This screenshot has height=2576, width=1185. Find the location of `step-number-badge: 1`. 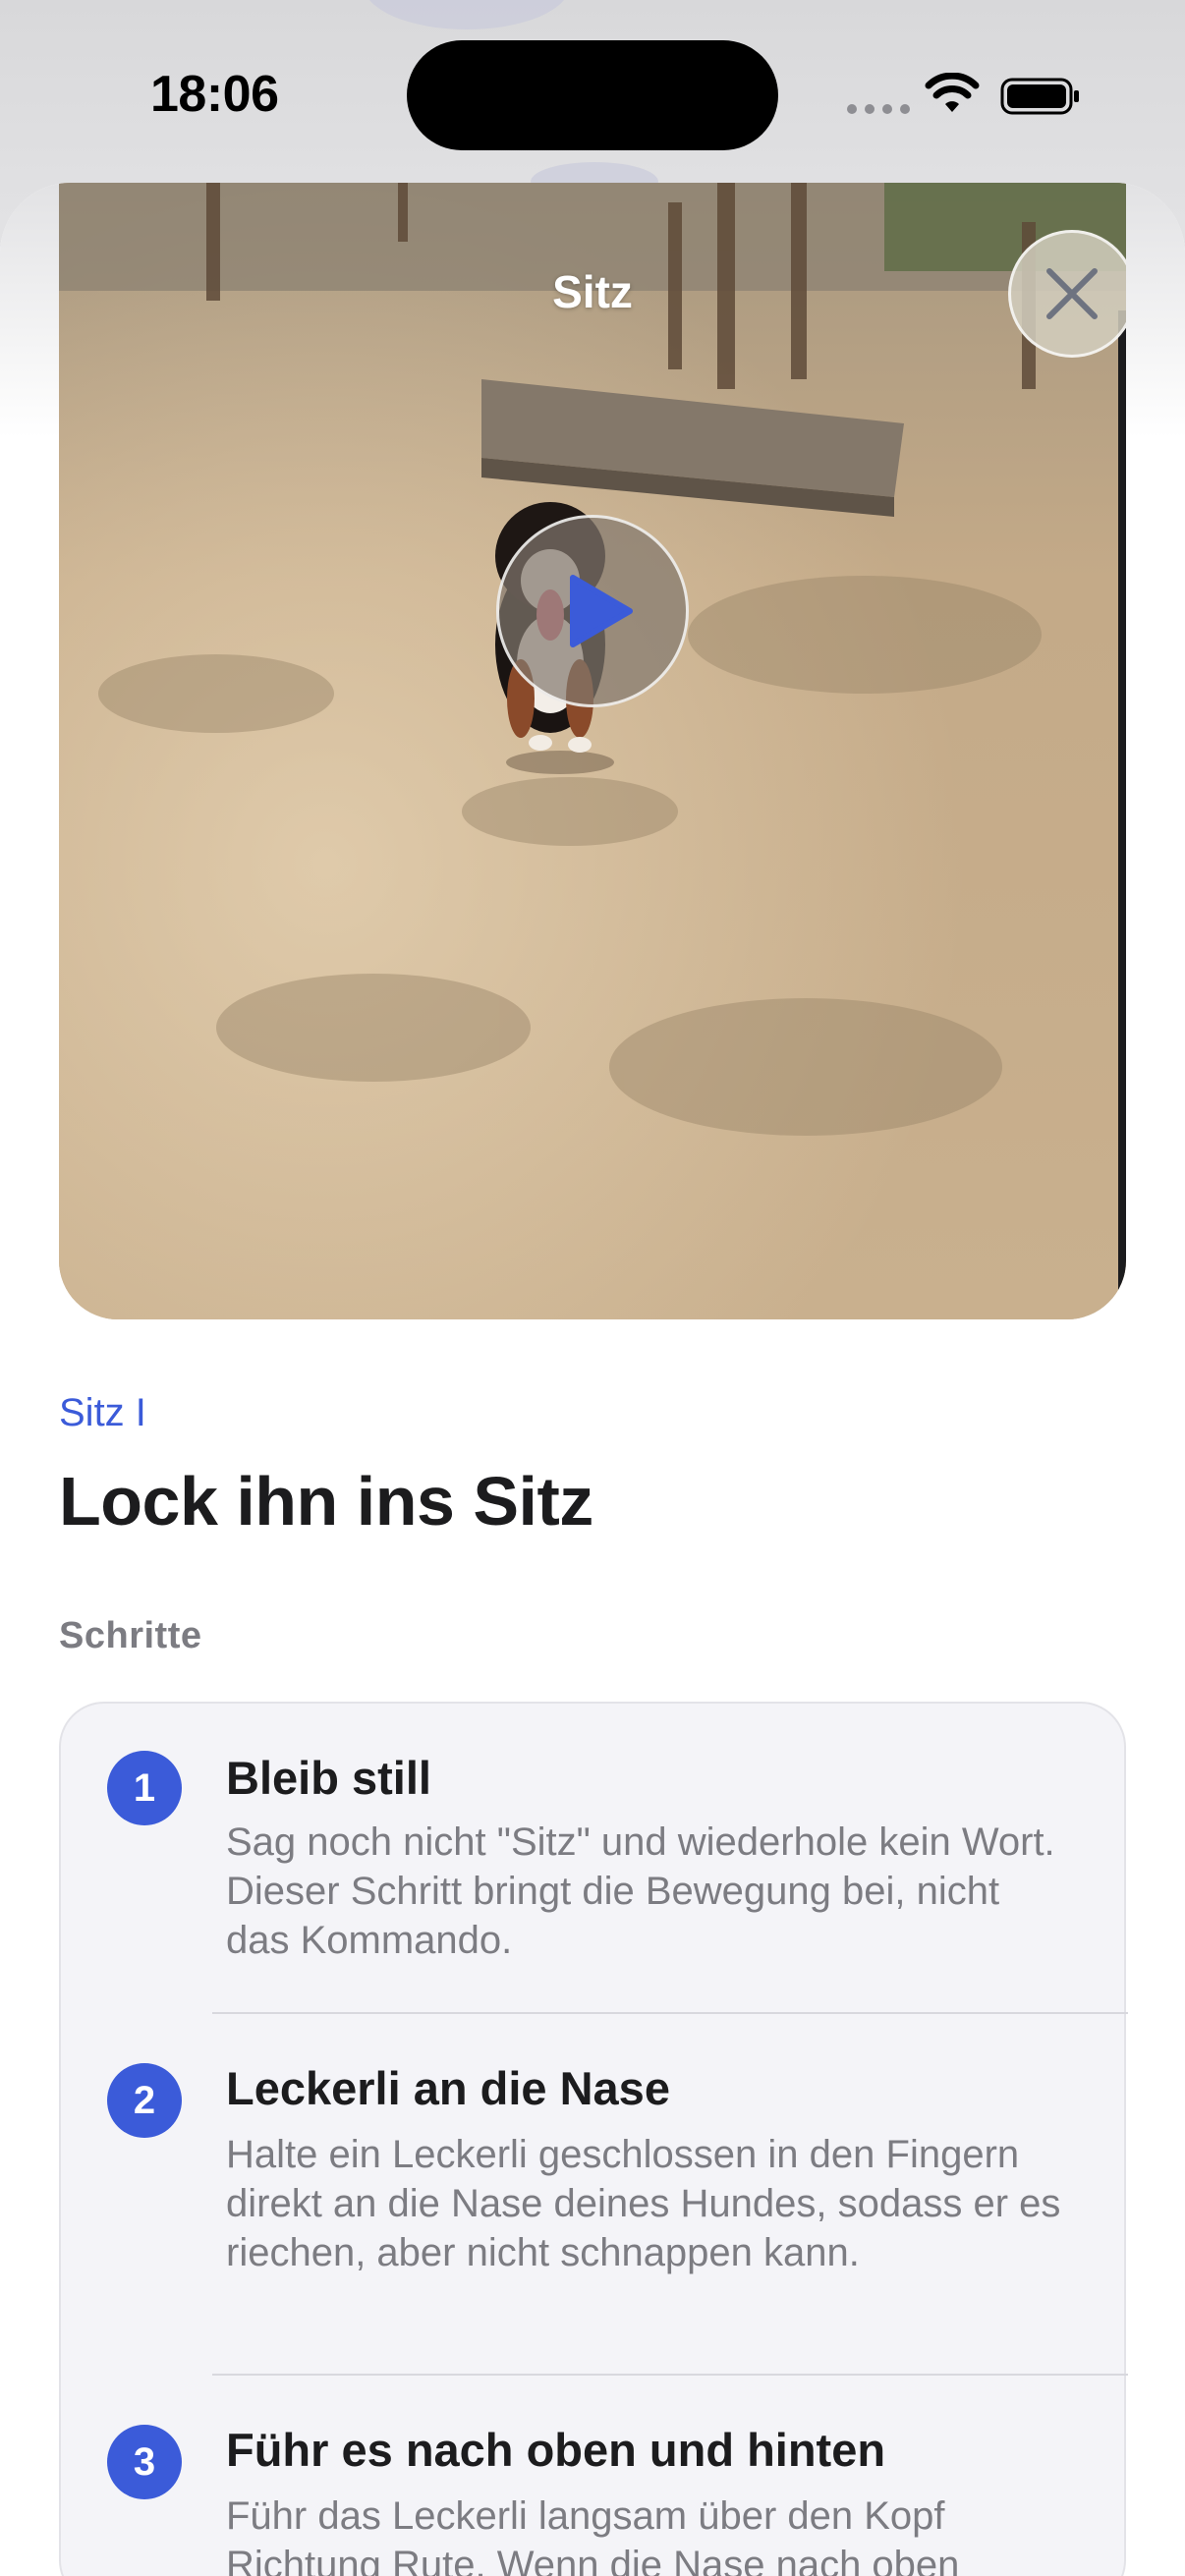

step-number-badge: 1 is located at coordinates (145, 1788).